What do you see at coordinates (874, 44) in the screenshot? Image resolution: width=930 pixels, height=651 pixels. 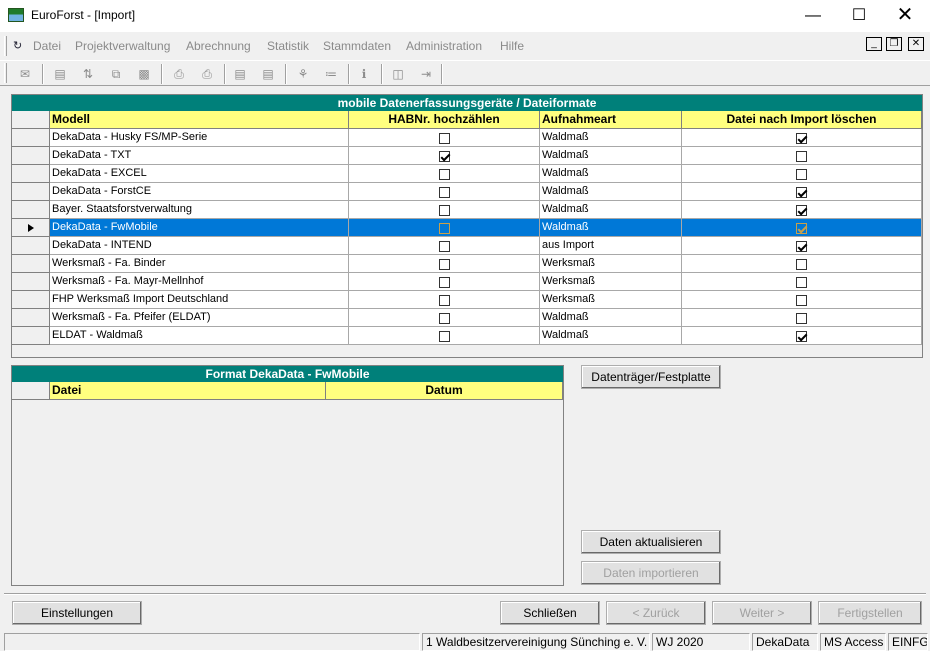 I see `mdi-minimize-button: _` at bounding box center [874, 44].